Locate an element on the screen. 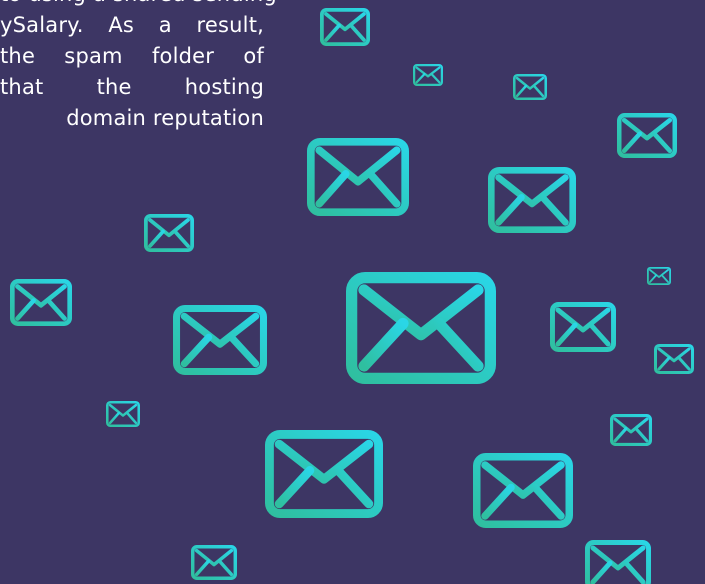 This screenshot has height=584, width=705. text-line-3: that the hosting is located at coordinates (132, 87).